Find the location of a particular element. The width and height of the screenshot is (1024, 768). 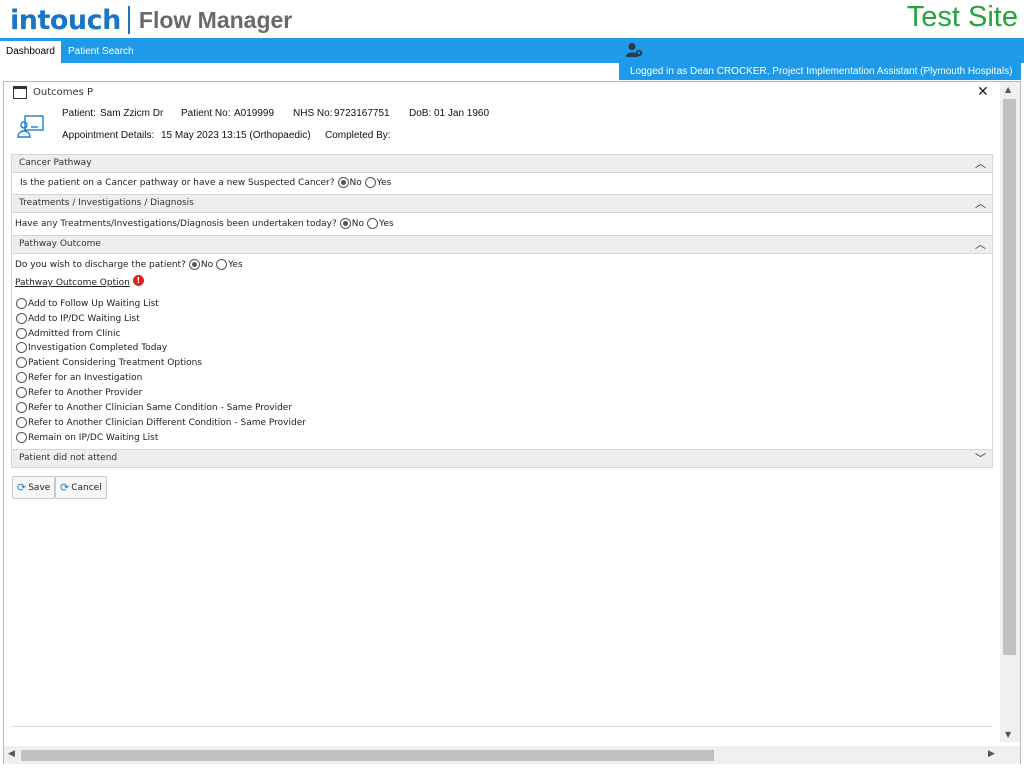

discharge-yes-radio is located at coordinates (222, 264).